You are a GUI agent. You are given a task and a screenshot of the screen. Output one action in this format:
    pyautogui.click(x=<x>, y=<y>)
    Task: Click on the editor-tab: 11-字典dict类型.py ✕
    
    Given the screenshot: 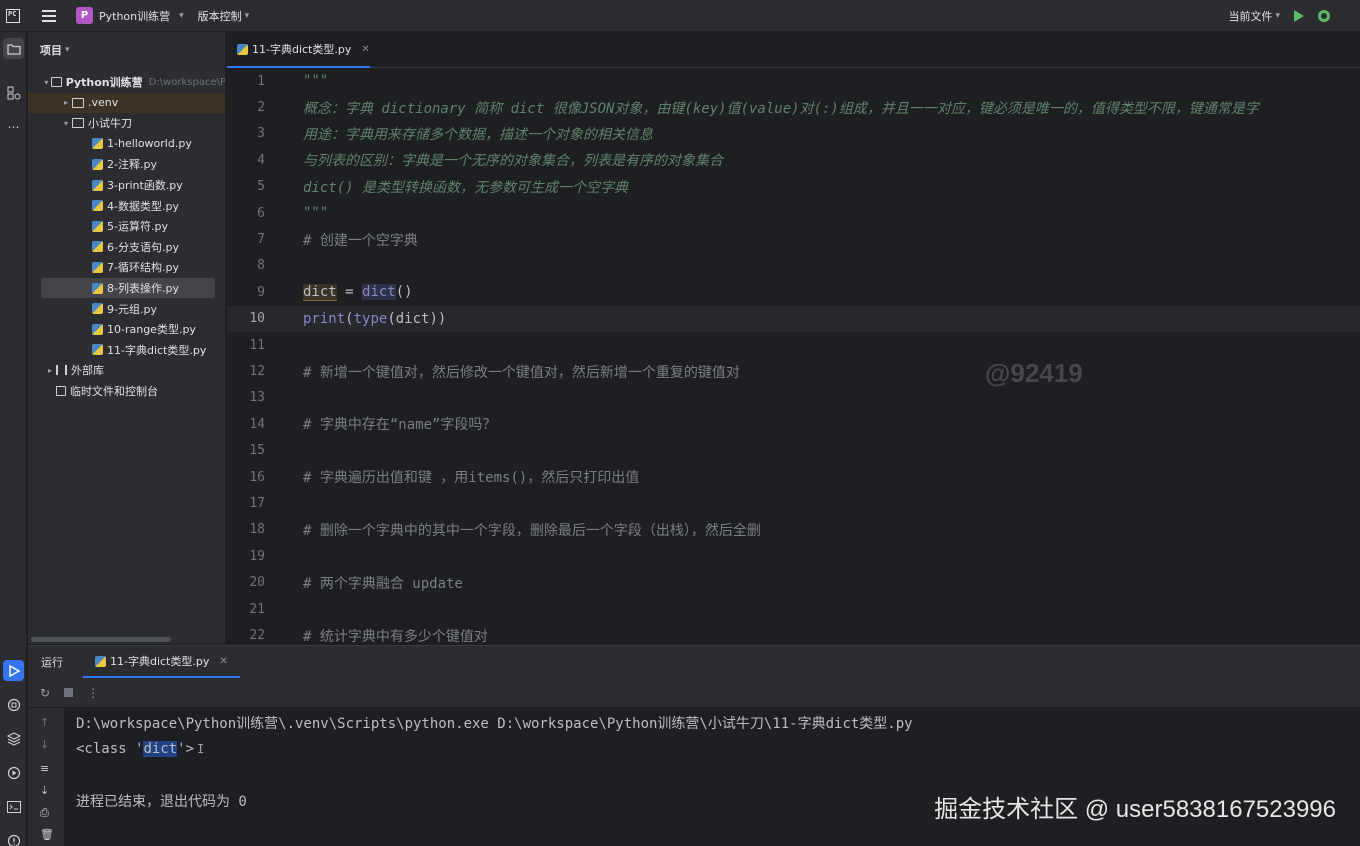 What is the action you would take?
    pyautogui.click(x=298, y=50)
    